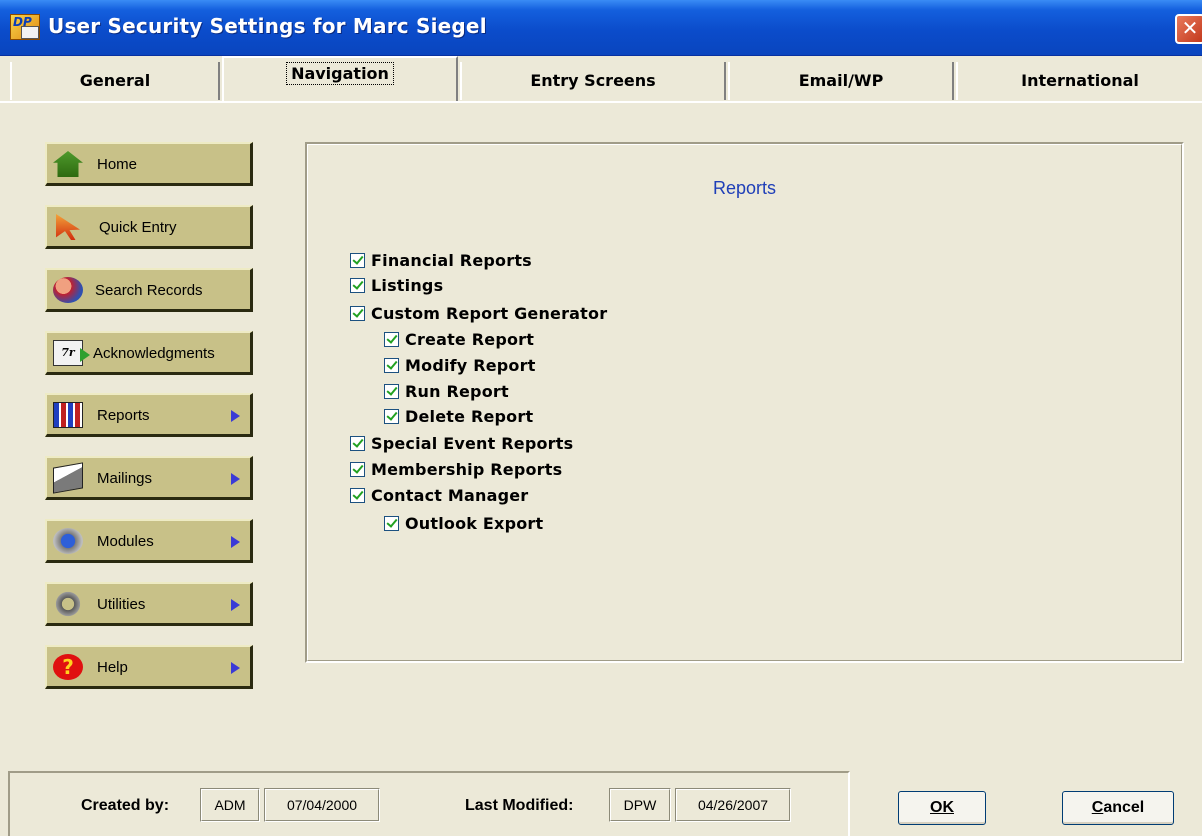  Describe the element at coordinates (230, 805) in the screenshot. I see `created-by-user-field: ADM` at that location.